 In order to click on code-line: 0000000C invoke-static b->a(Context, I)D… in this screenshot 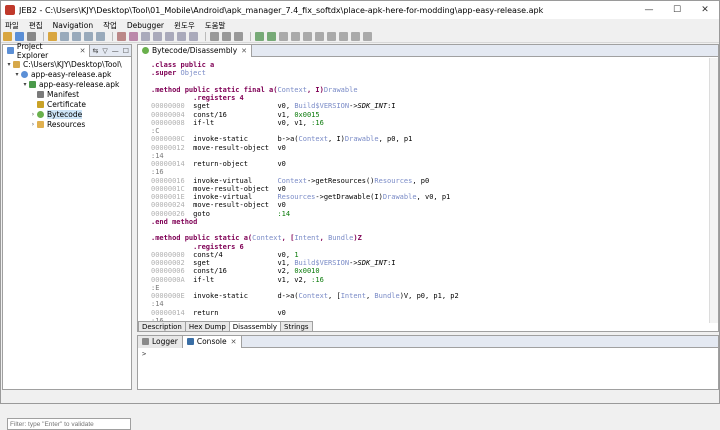, I will do `click(430, 139)`.